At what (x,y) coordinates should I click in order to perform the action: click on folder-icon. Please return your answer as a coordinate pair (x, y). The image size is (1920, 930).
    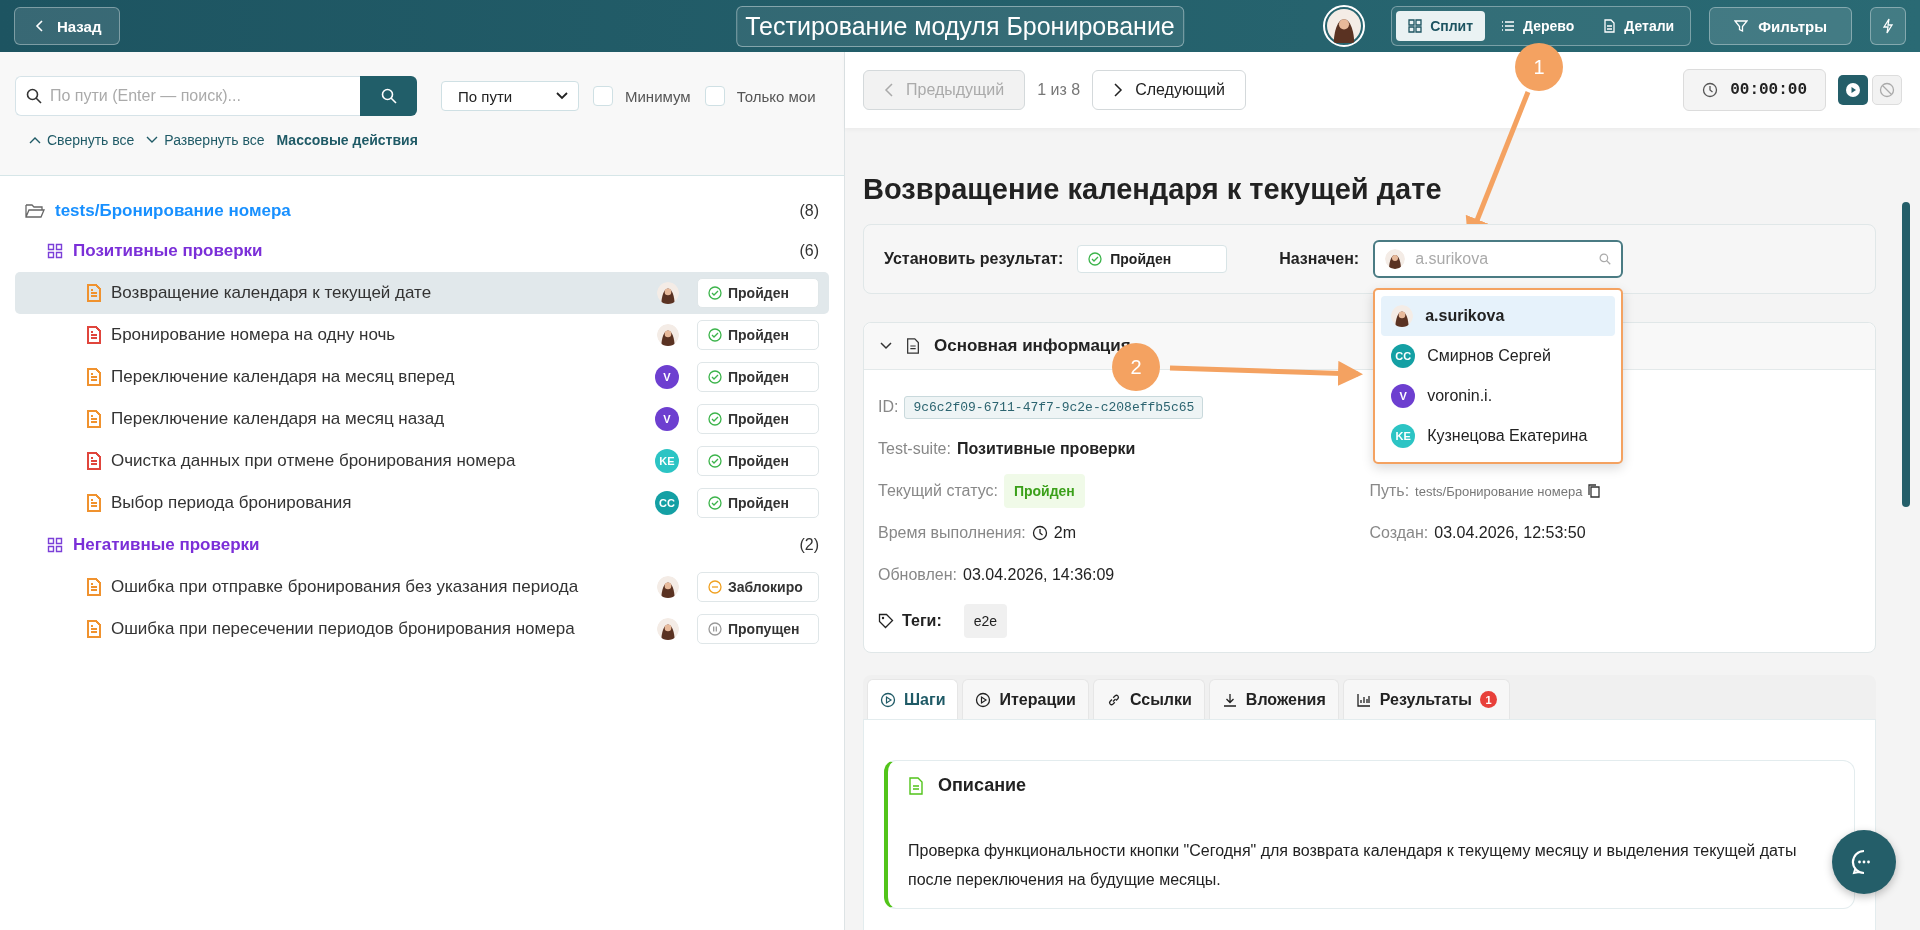
    Looking at the image, I should click on (35, 211).